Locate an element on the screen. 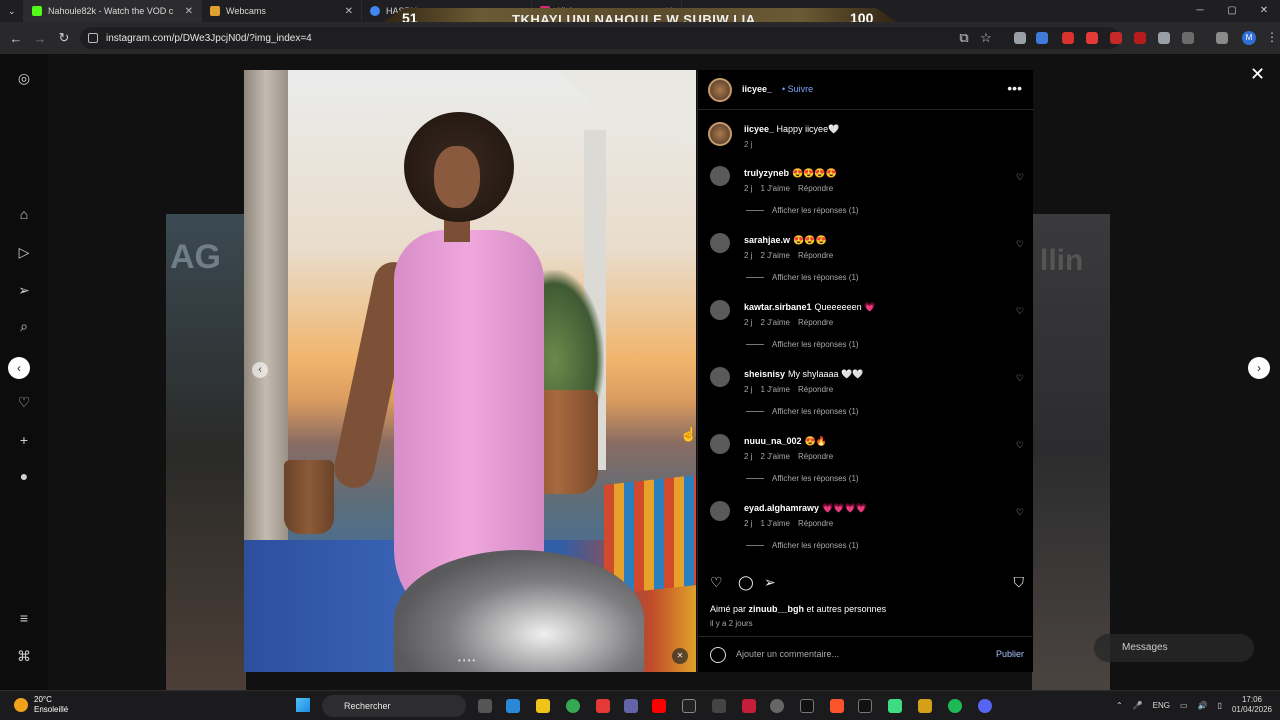 The width and height of the screenshot is (1280, 720). messages-icon: ➢ is located at coordinates (24, 290).